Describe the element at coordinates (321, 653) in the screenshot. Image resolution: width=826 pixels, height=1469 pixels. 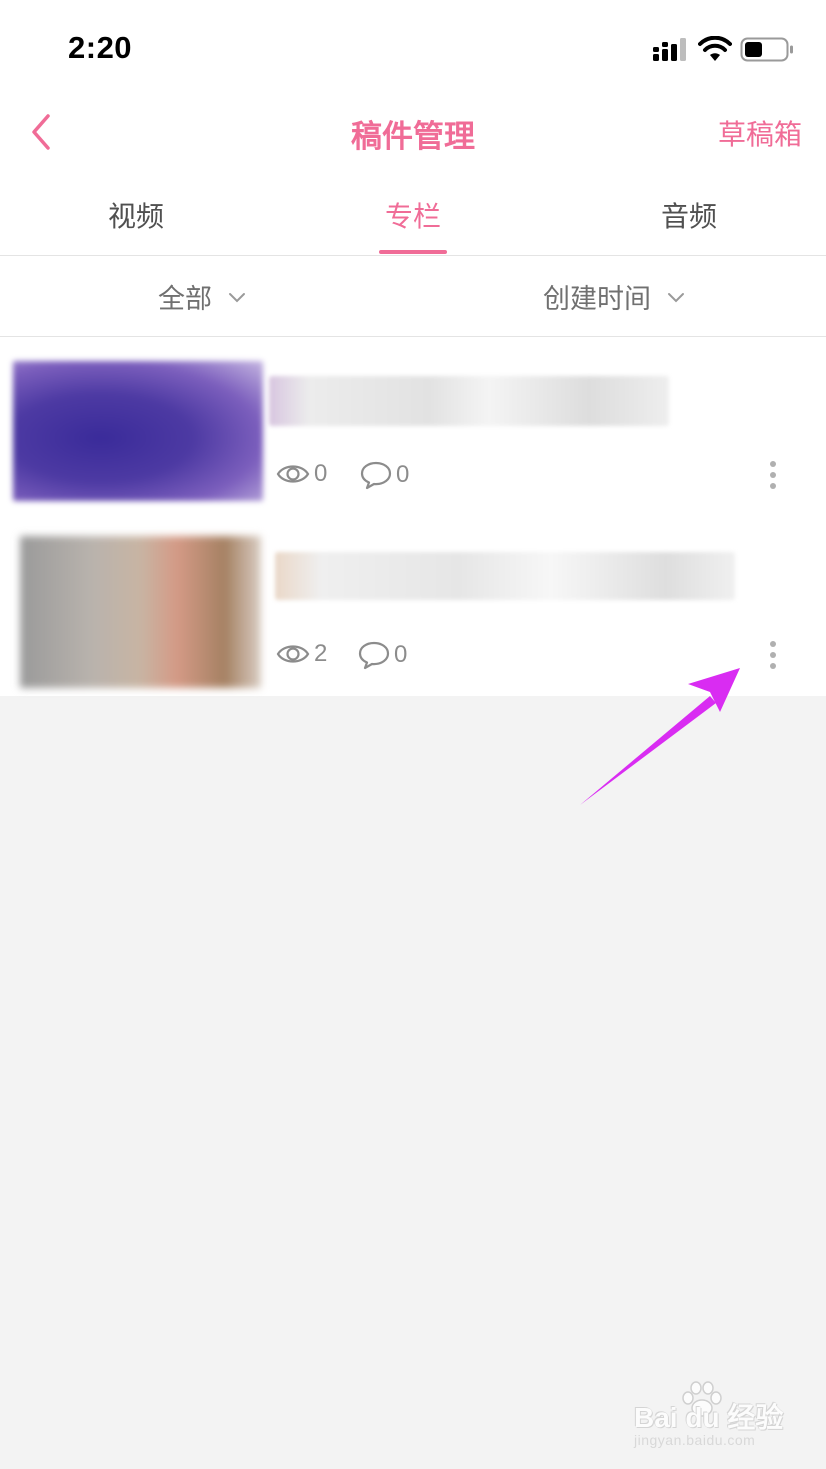
I see `view-count-value: 2` at that location.